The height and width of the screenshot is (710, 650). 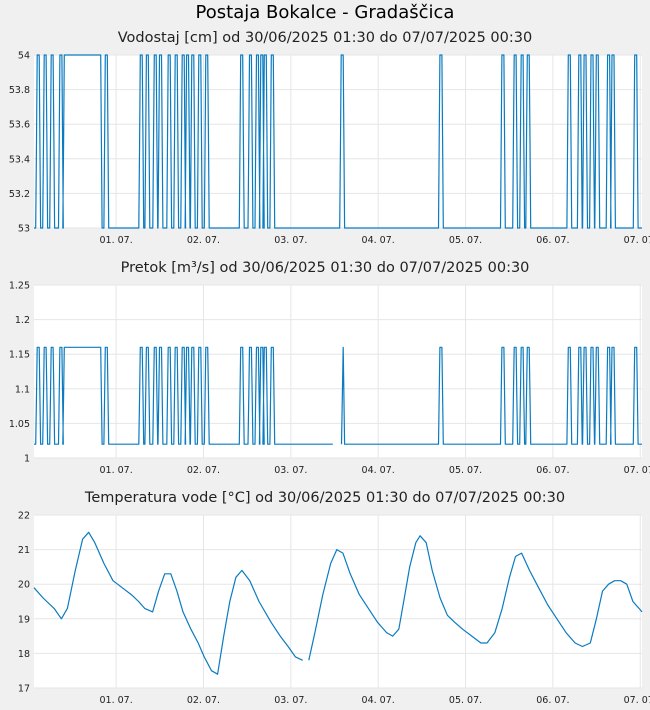 What do you see at coordinates (290, 700) in the screenshot?
I see `temperatura-xtick-label: 03. 07.` at bounding box center [290, 700].